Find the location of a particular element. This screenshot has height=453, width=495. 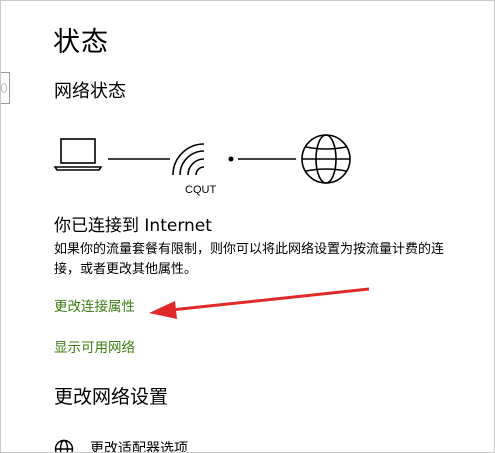

annotation-arrow is located at coordinates (259, 303).